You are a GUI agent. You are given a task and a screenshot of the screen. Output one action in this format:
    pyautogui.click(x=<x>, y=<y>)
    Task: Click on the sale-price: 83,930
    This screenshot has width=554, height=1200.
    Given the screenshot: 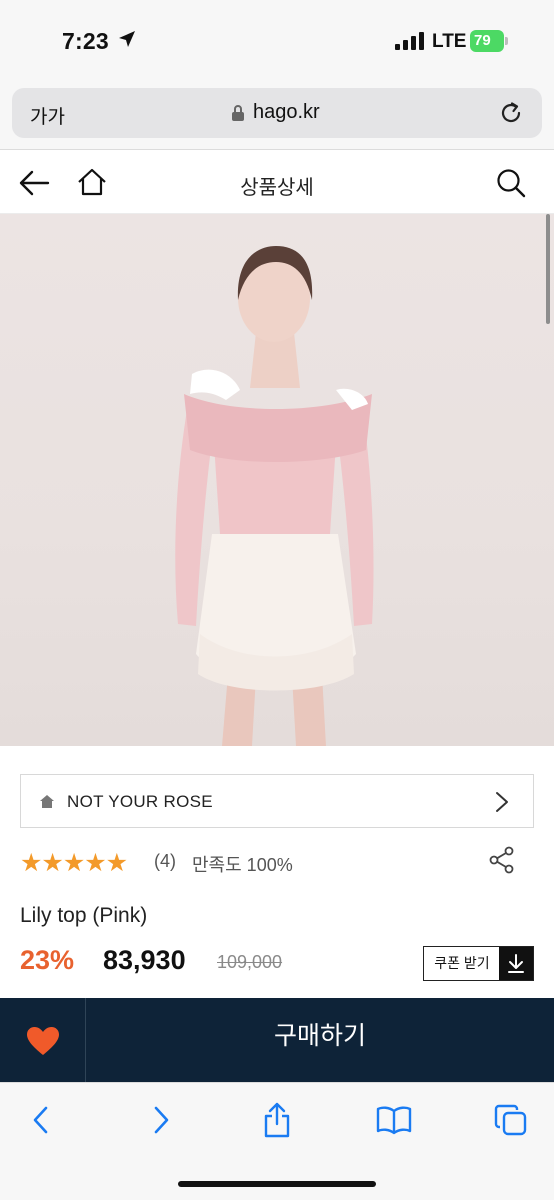 What is the action you would take?
    pyautogui.click(x=144, y=960)
    